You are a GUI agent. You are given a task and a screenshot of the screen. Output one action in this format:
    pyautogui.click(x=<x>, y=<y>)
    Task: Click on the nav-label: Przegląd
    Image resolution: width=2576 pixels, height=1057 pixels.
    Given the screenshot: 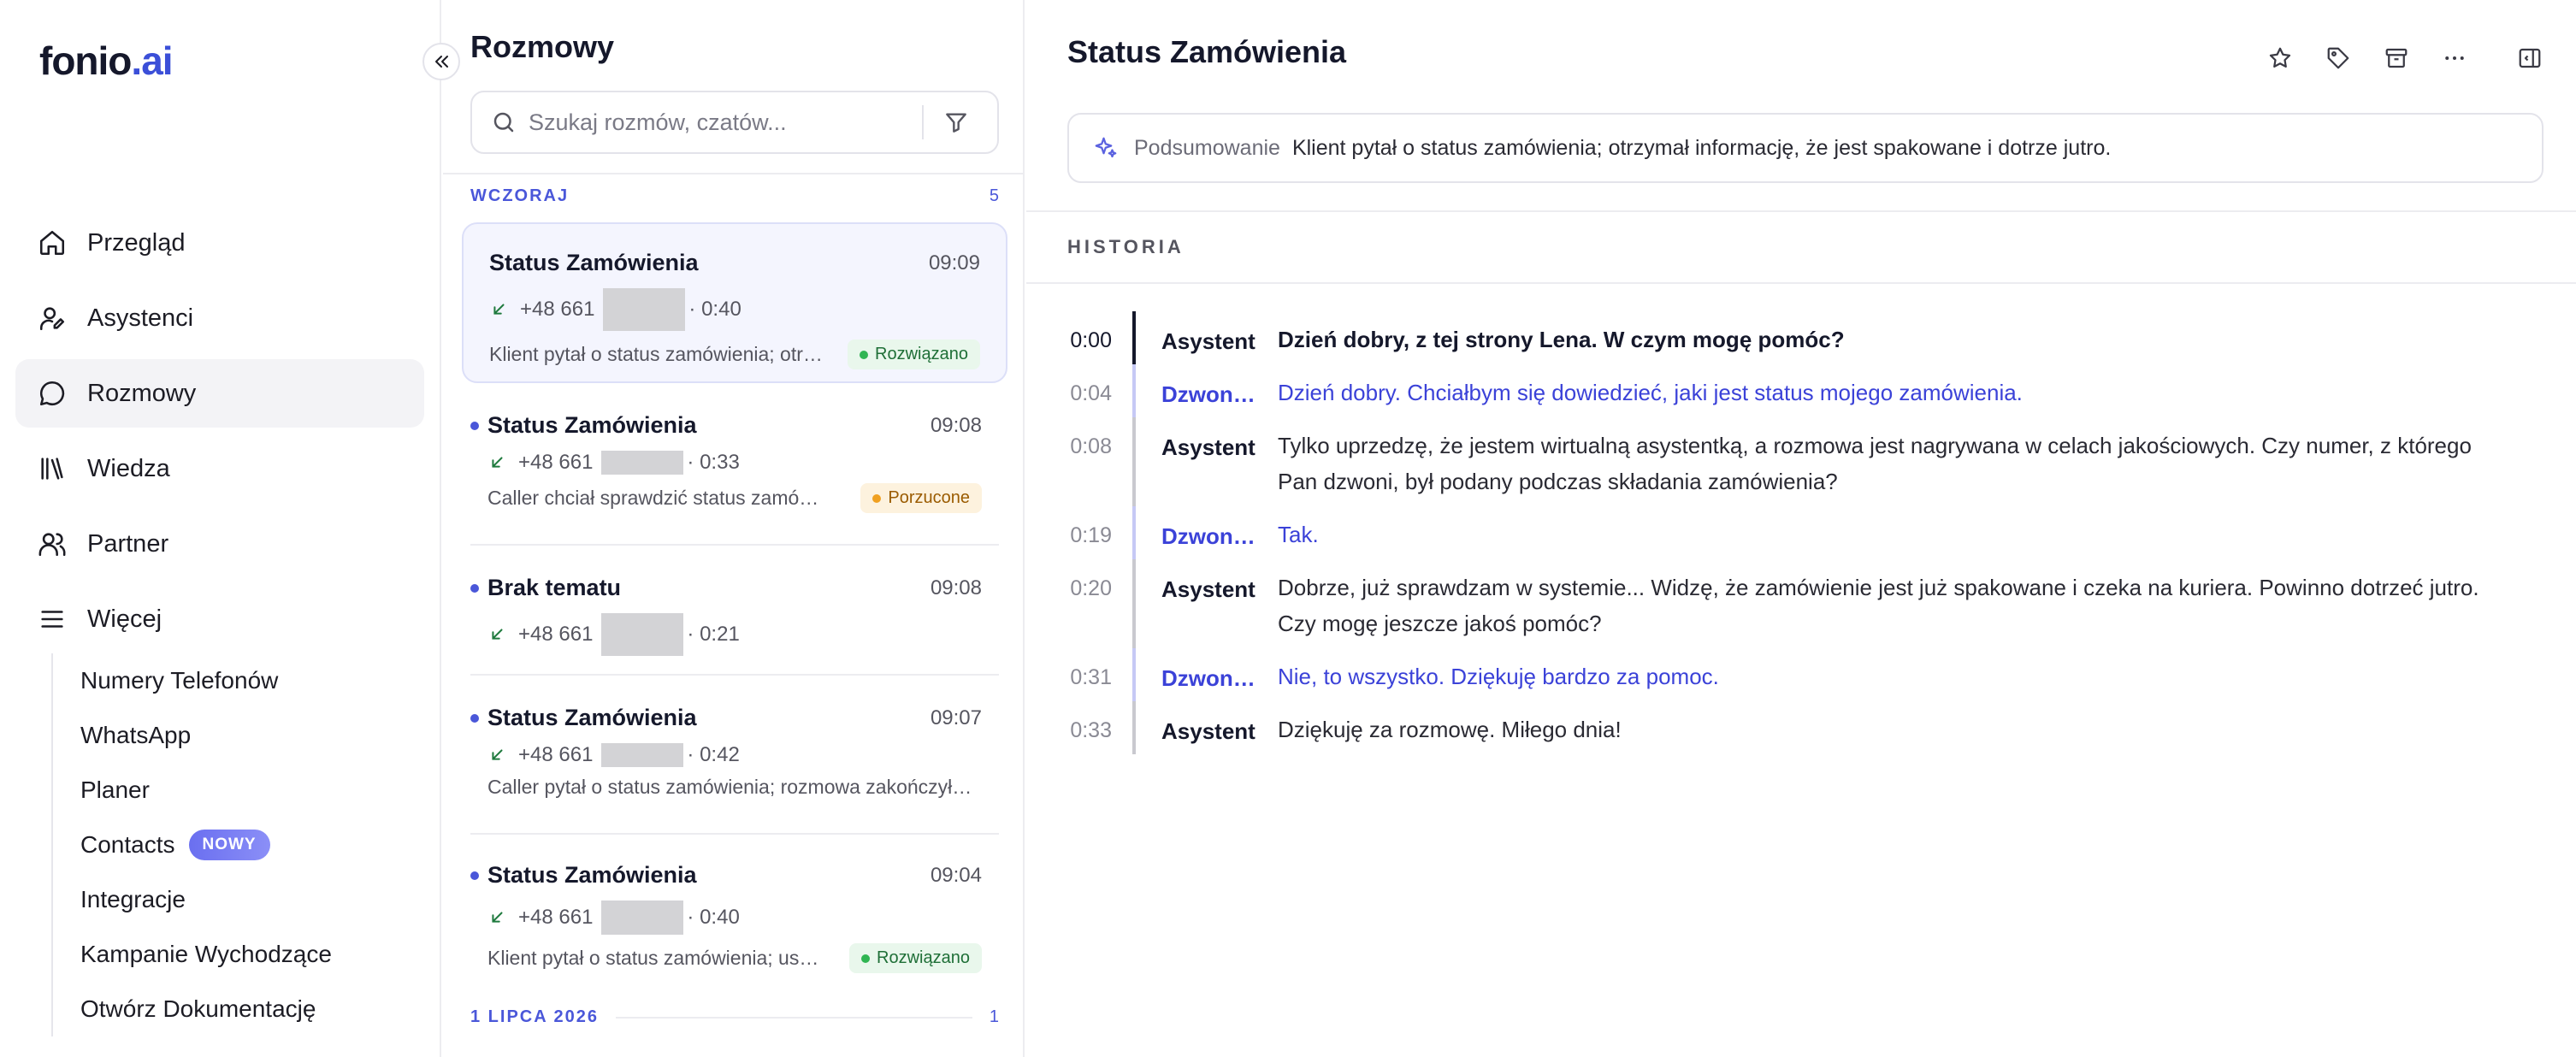 What is the action you would take?
    pyautogui.click(x=136, y=243)
    